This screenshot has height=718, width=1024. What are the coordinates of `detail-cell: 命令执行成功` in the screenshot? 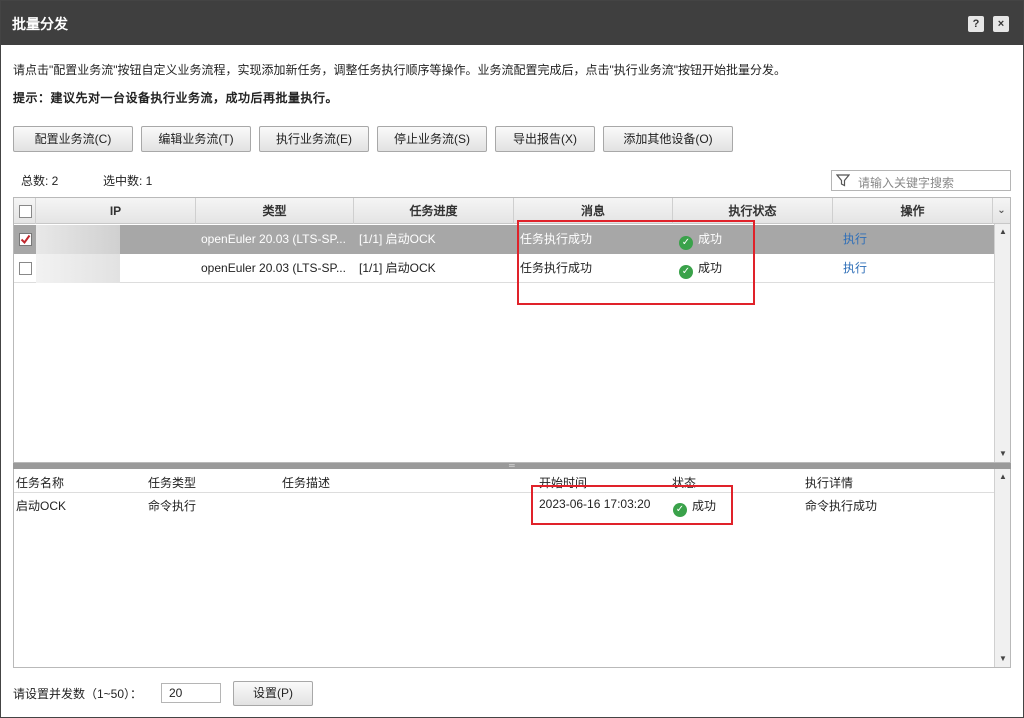 It's located at (841, 506).